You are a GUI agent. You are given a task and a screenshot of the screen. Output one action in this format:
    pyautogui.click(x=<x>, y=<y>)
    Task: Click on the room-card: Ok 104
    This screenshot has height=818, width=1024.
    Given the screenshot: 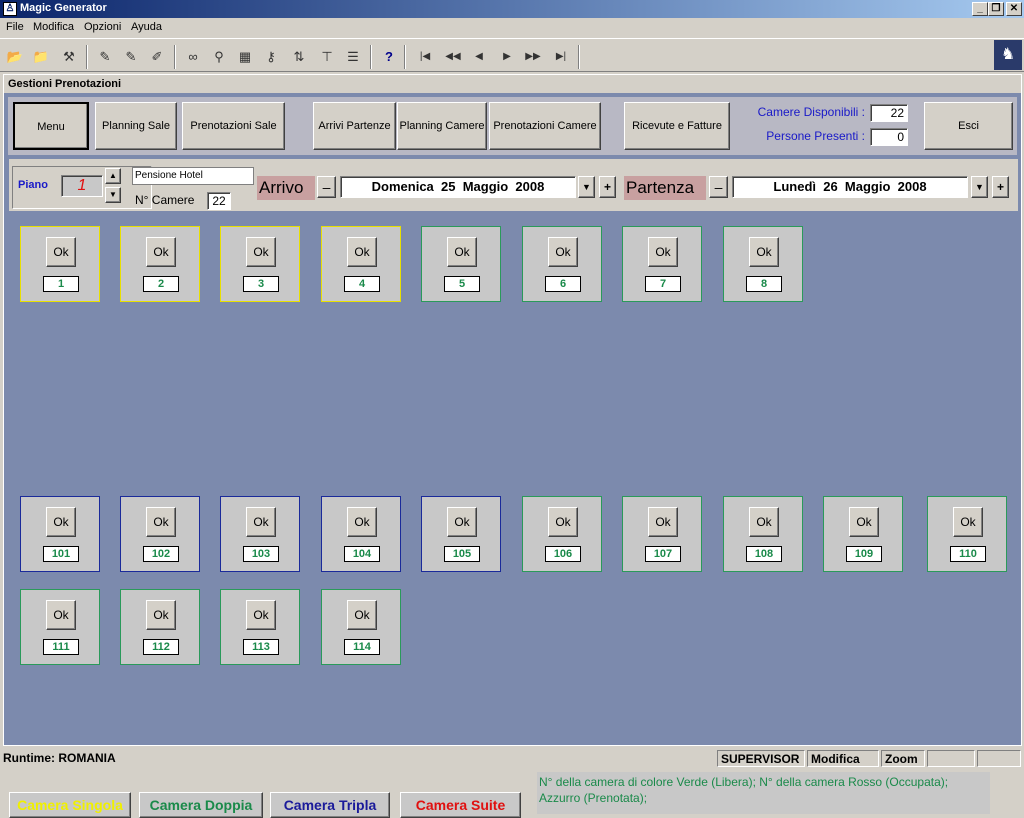 What is the action you would take?
    pyautogui.click(x=361, y=534)
    